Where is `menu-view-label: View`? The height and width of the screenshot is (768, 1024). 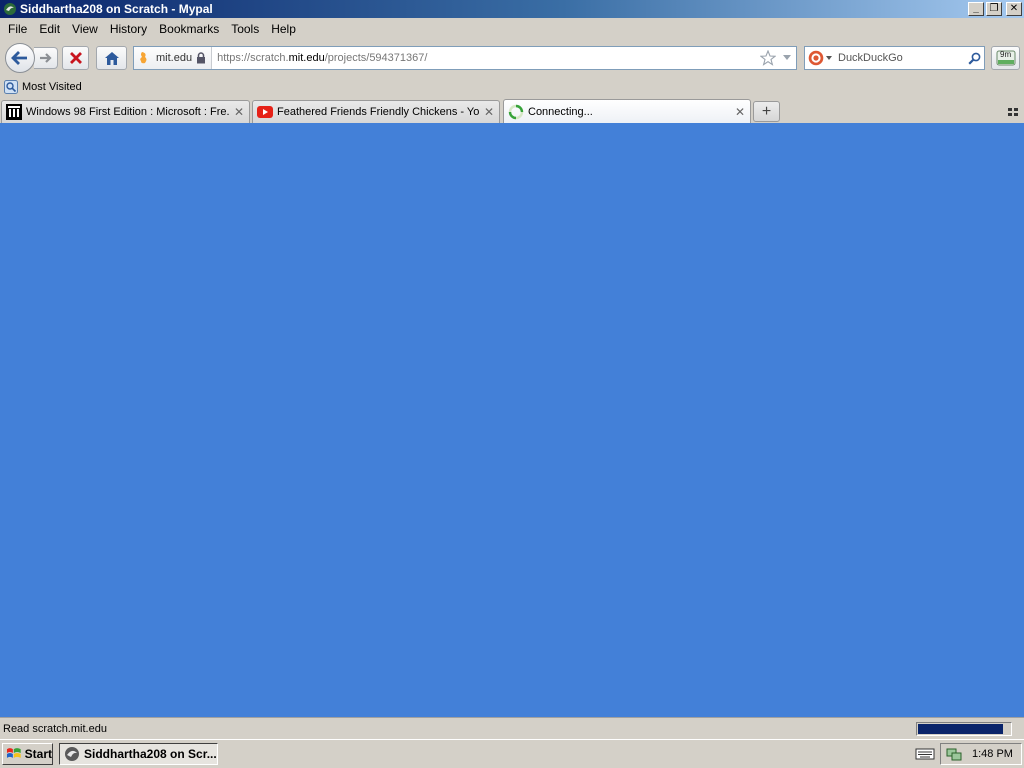
menu-view-label: View is located at coordinates (85, 29).